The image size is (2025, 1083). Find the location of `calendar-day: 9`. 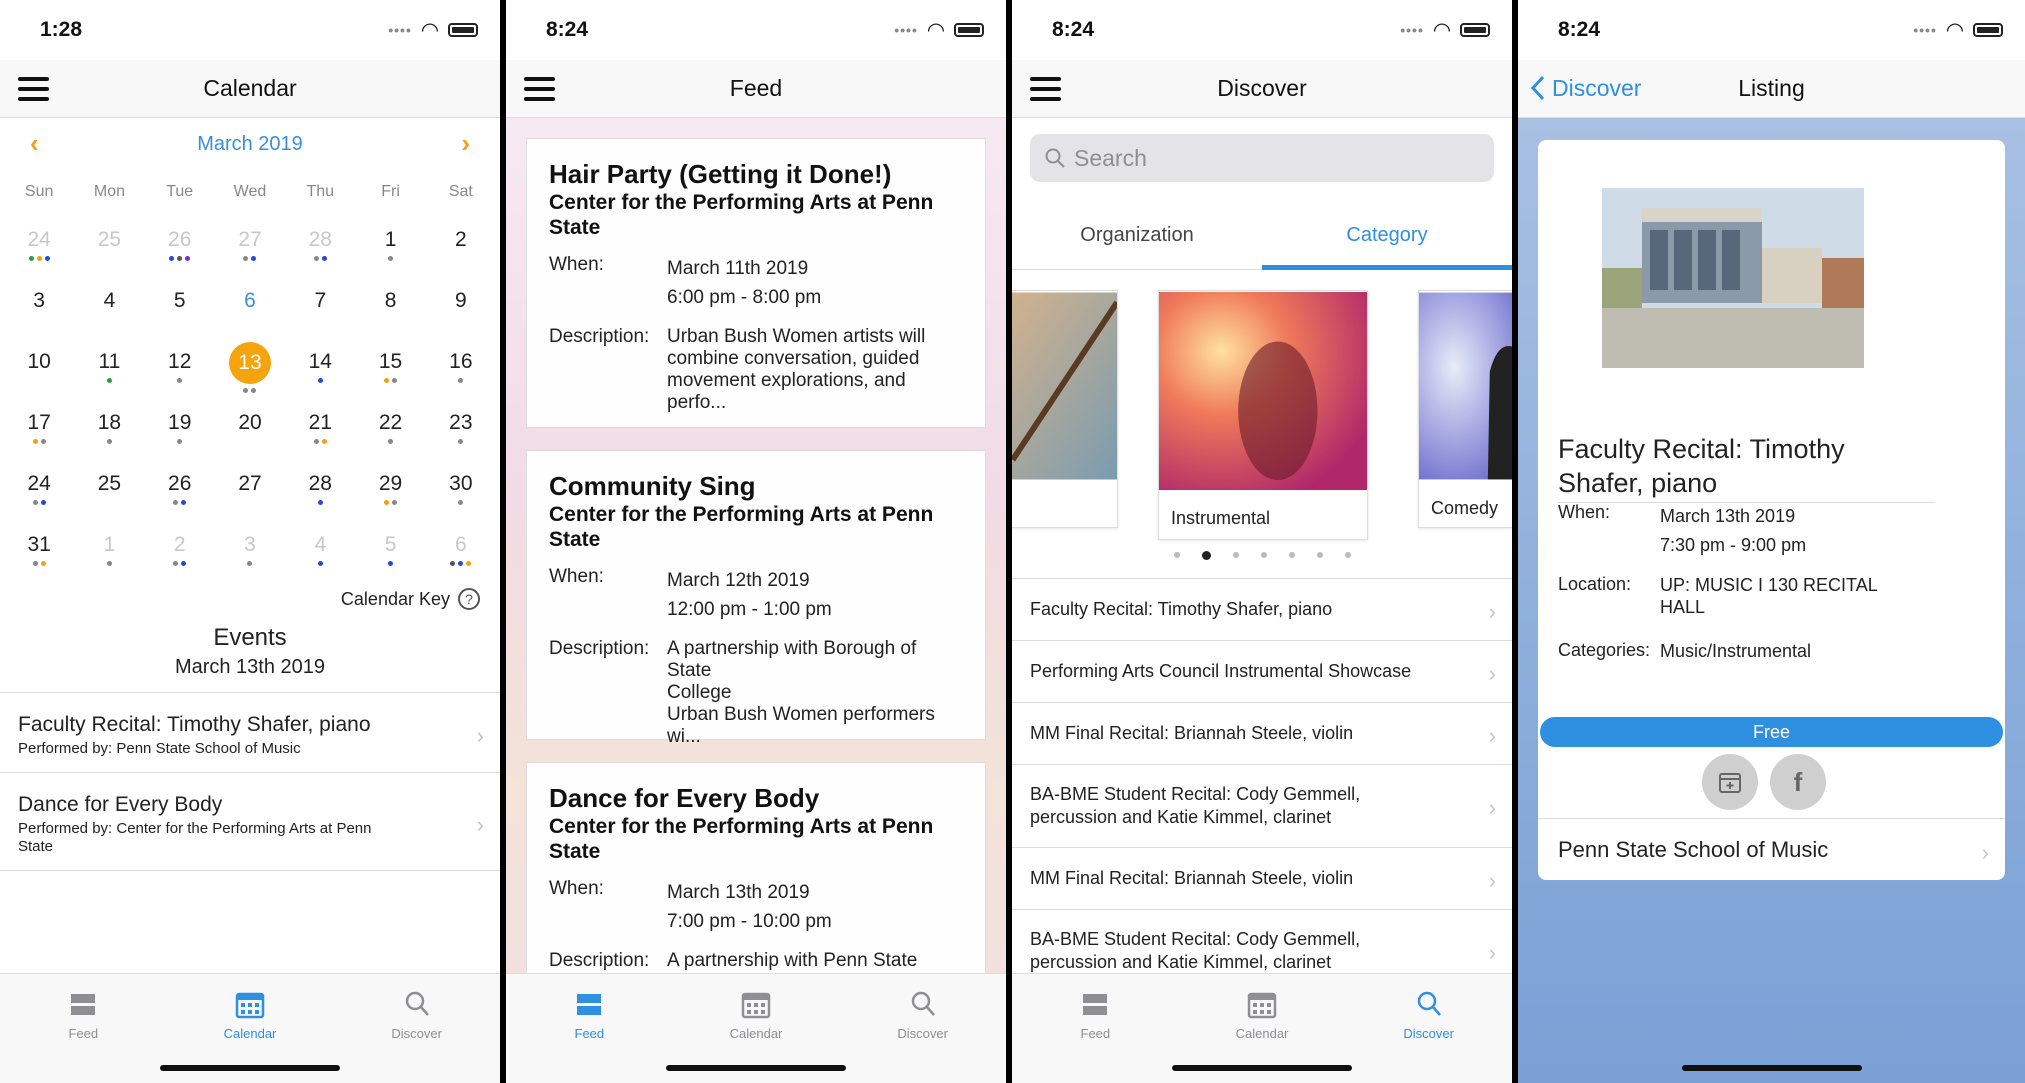

calendar-day: 9 is located at coordinates (461, 307).